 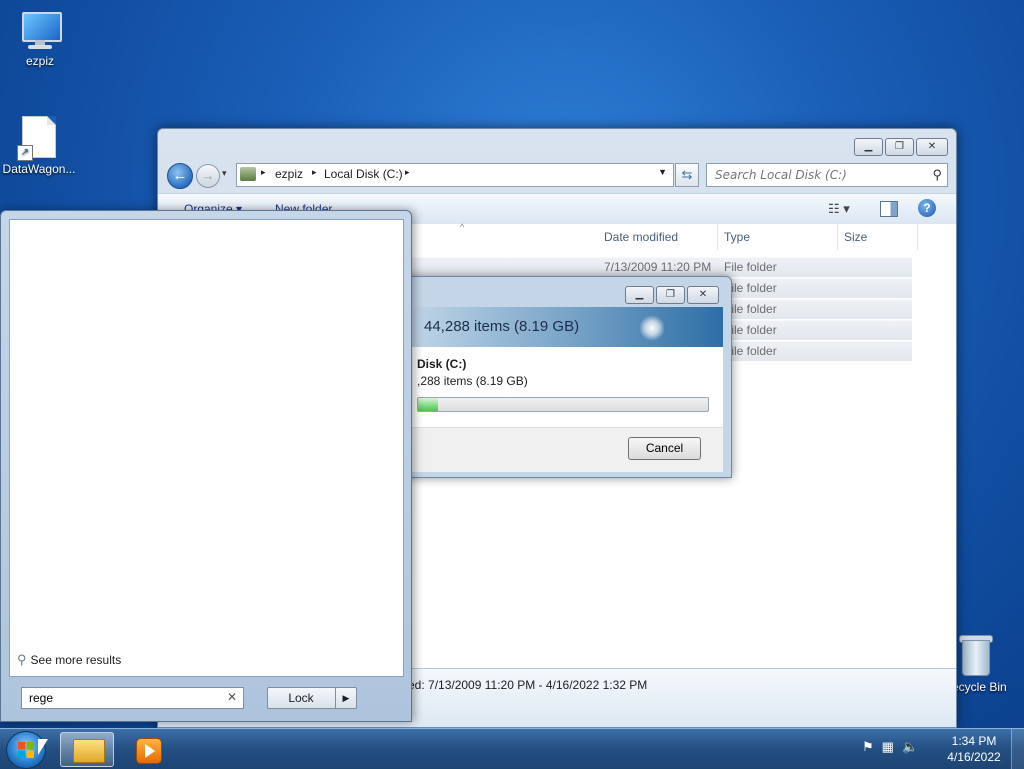 I want to click on breadcrumb-local-disk: Local Disk (C:), so click(x=363, y=174).